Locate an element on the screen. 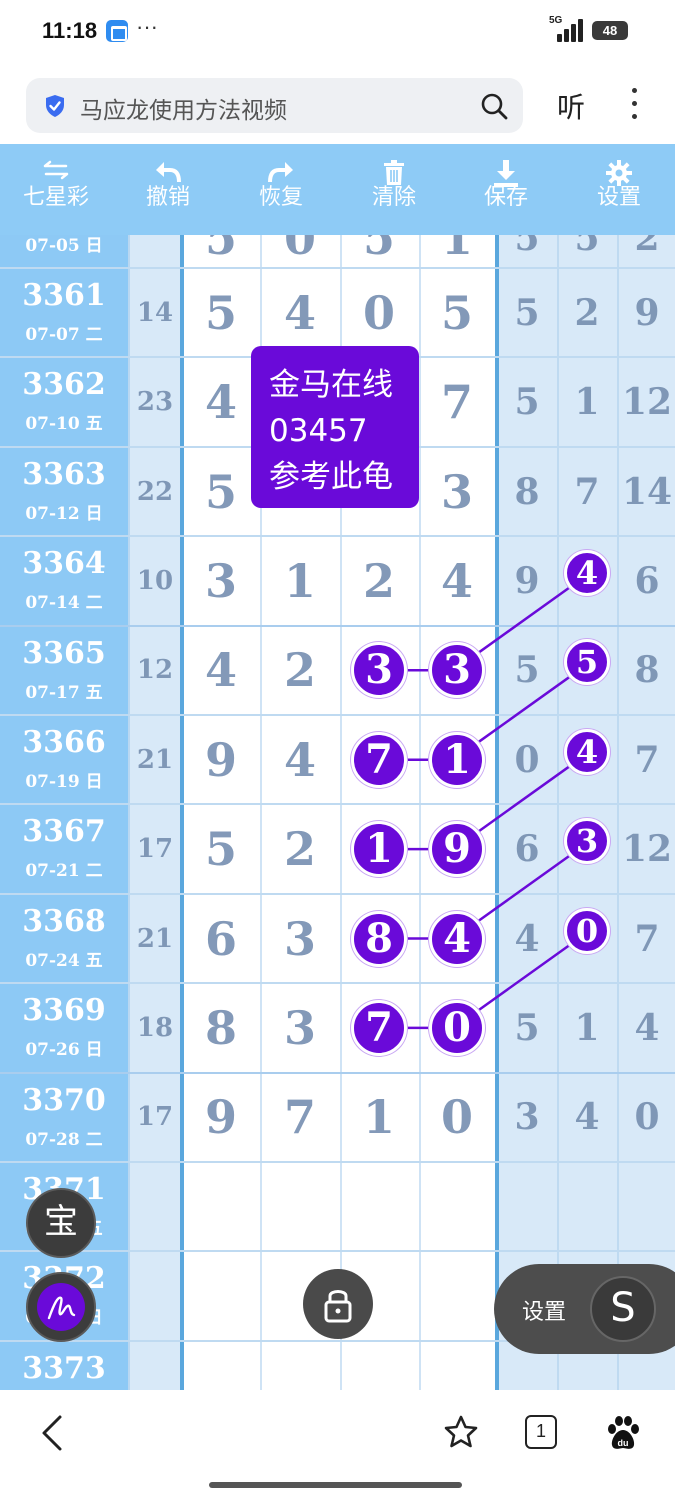 The width and height of the screenshot is (675, 1500). sum-cell: 23 is located at coordinates (155, 402).